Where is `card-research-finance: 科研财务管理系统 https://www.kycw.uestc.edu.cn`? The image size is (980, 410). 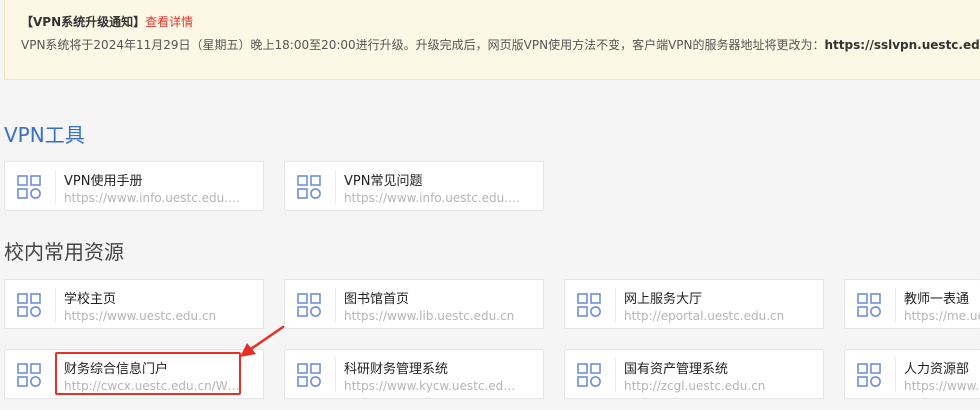 card-research-finance: 科研财务管理系统 https://www.kycw.uestc.edu.cn is located at coordinates (414, 374).